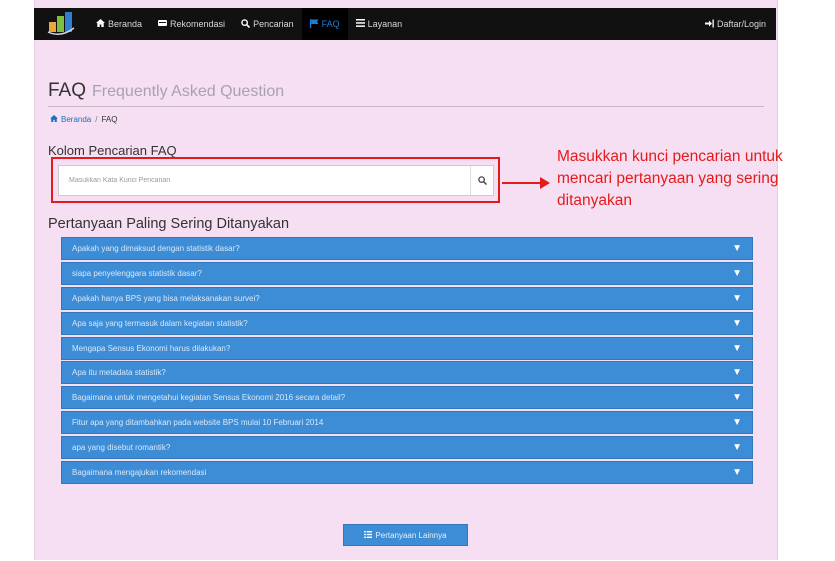 The image size is (835, 561). I want to click on login-label: Daftar/Login, so click(741, 24).